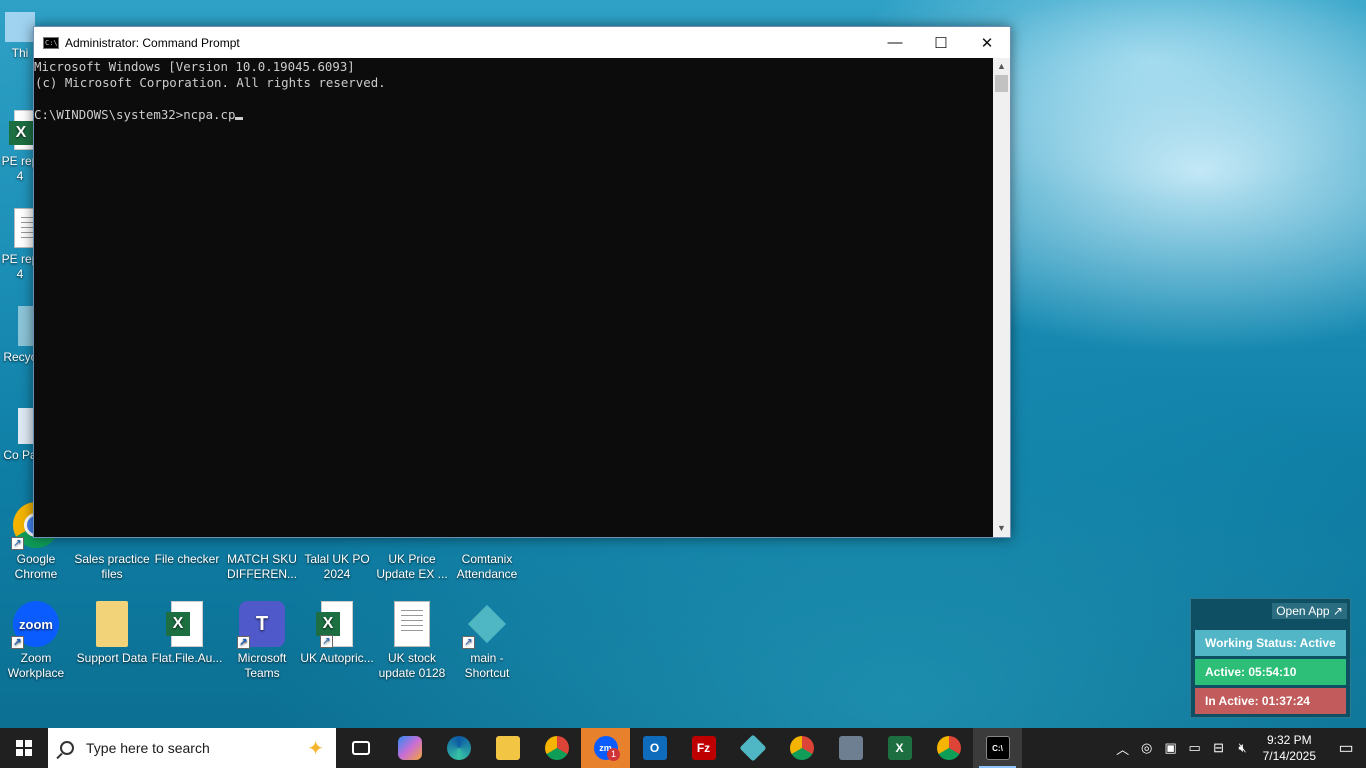  Describe the element at coordinates (152, 42) in the screenshot. I see `window-title: Administrator: Command Prompt` at that location.